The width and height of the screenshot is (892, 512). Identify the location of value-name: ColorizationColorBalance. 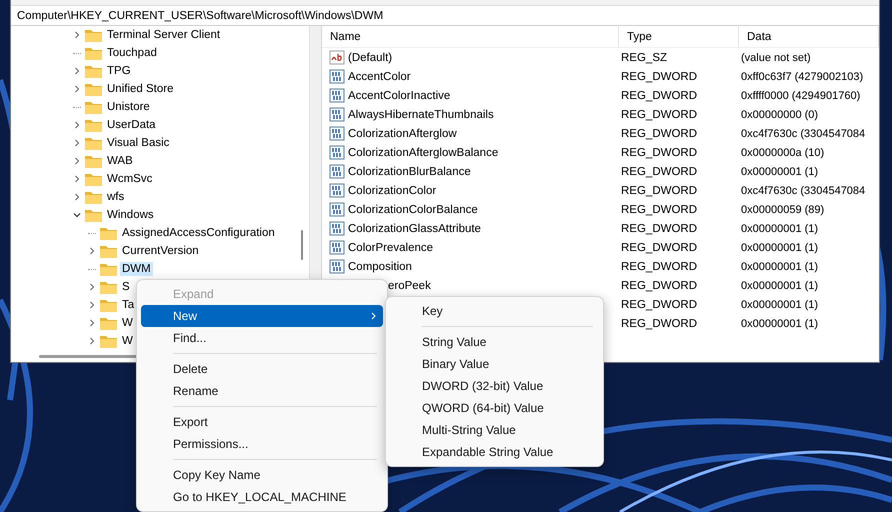
(413, 210).